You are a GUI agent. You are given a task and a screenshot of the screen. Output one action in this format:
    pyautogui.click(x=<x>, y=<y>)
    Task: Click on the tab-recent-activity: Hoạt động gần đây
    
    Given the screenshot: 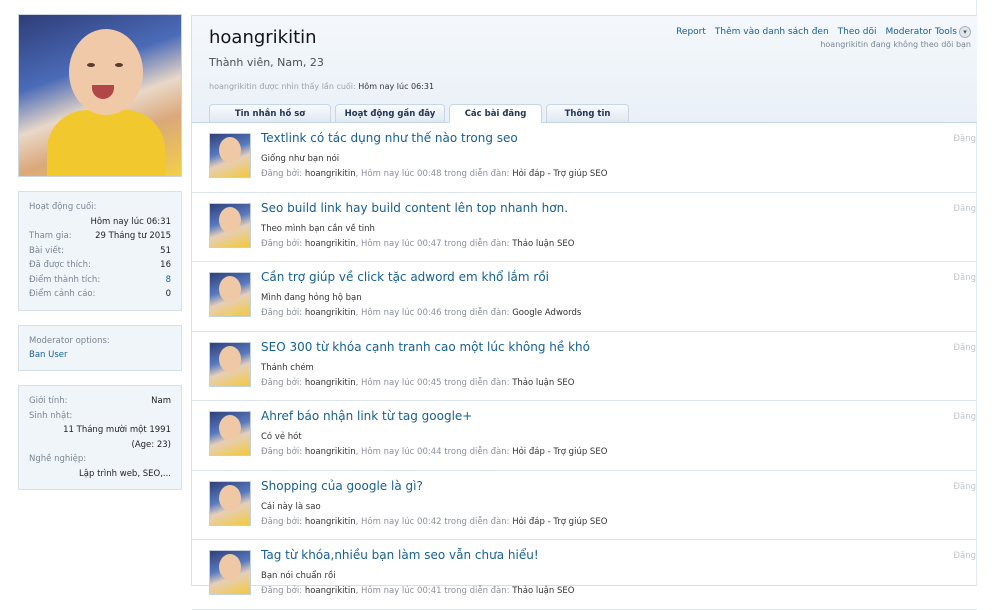 What is the action you would take?
    pyautogui.click(x=390, y=113)
    